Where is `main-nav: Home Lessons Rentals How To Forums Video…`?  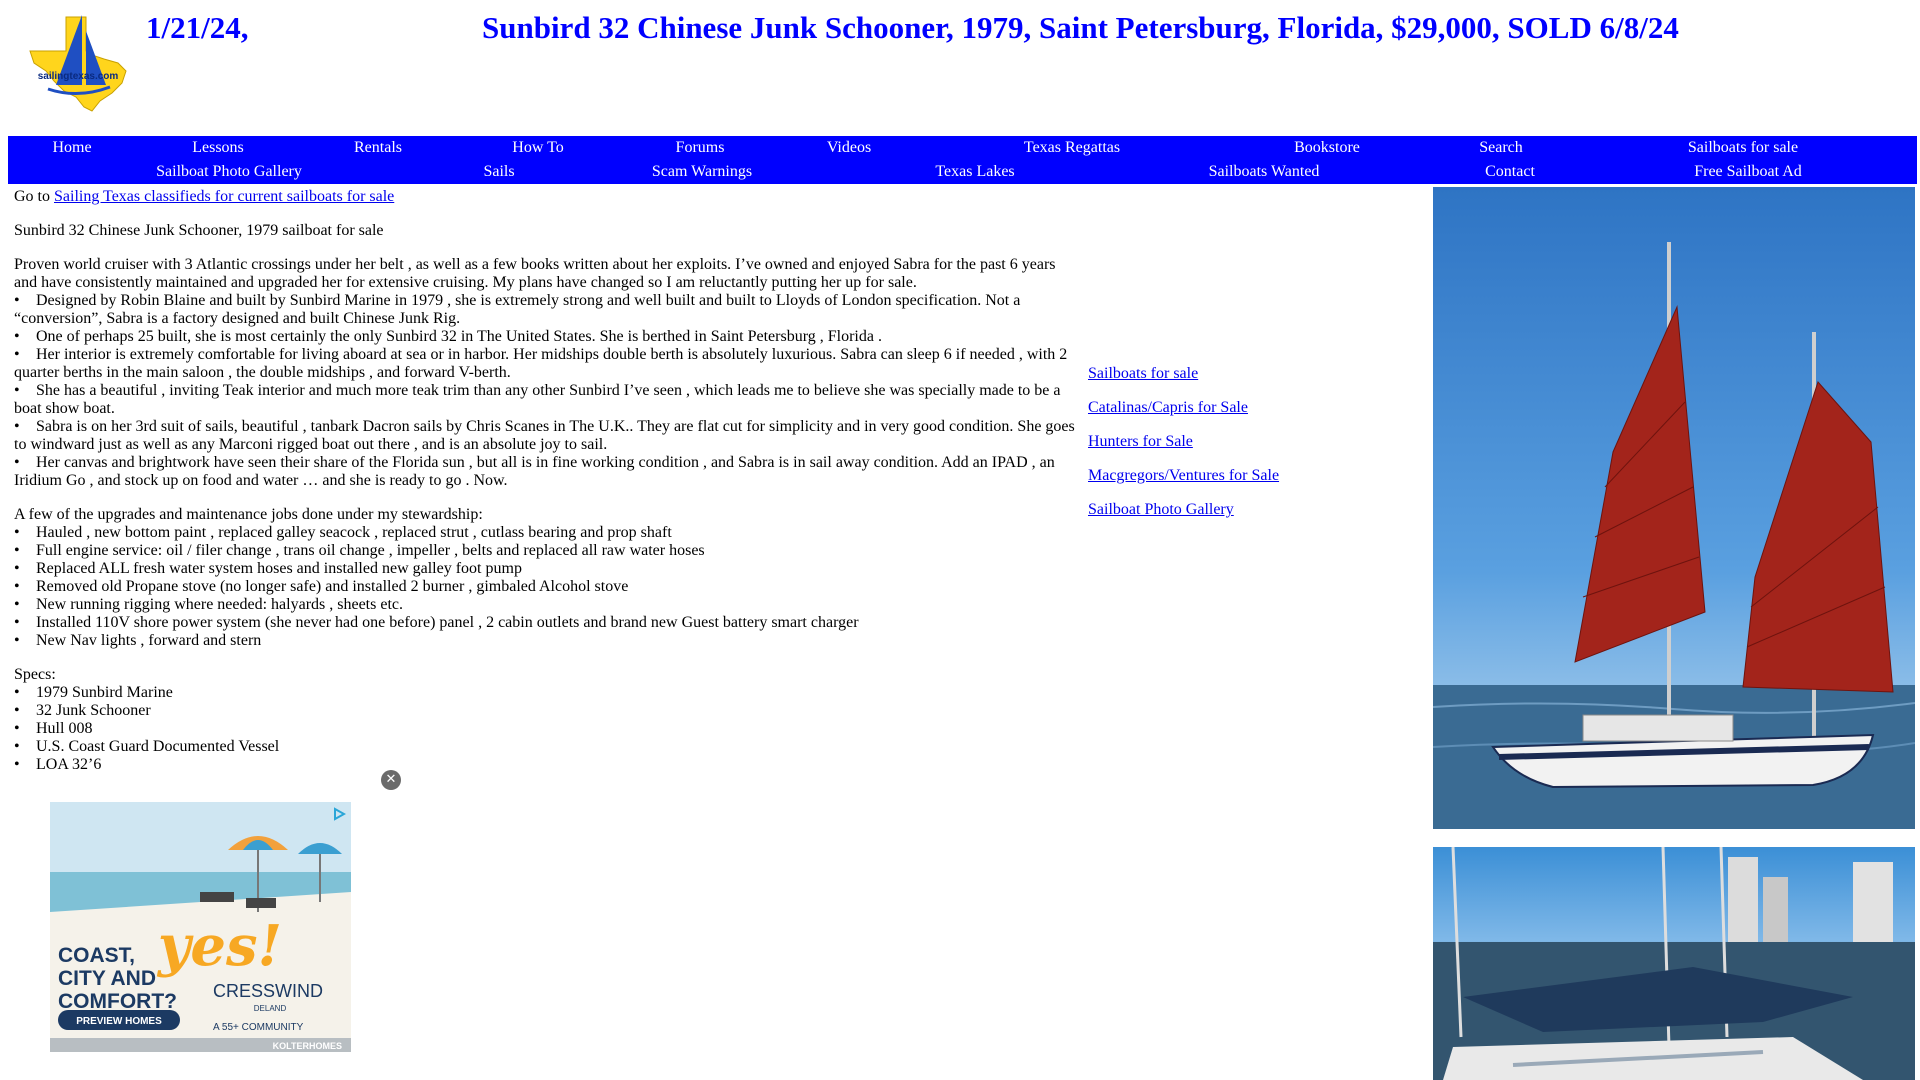
main-nav: Home Lessons Rentals How To Forums Video… is located at coordinates (962, 160).